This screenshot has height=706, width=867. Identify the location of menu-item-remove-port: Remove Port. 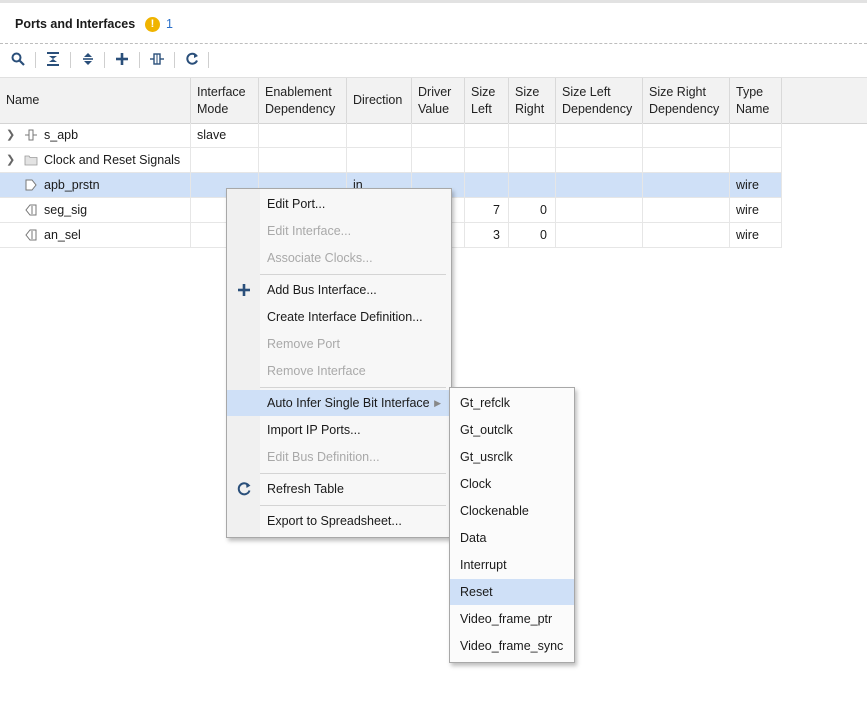
(339, 344).